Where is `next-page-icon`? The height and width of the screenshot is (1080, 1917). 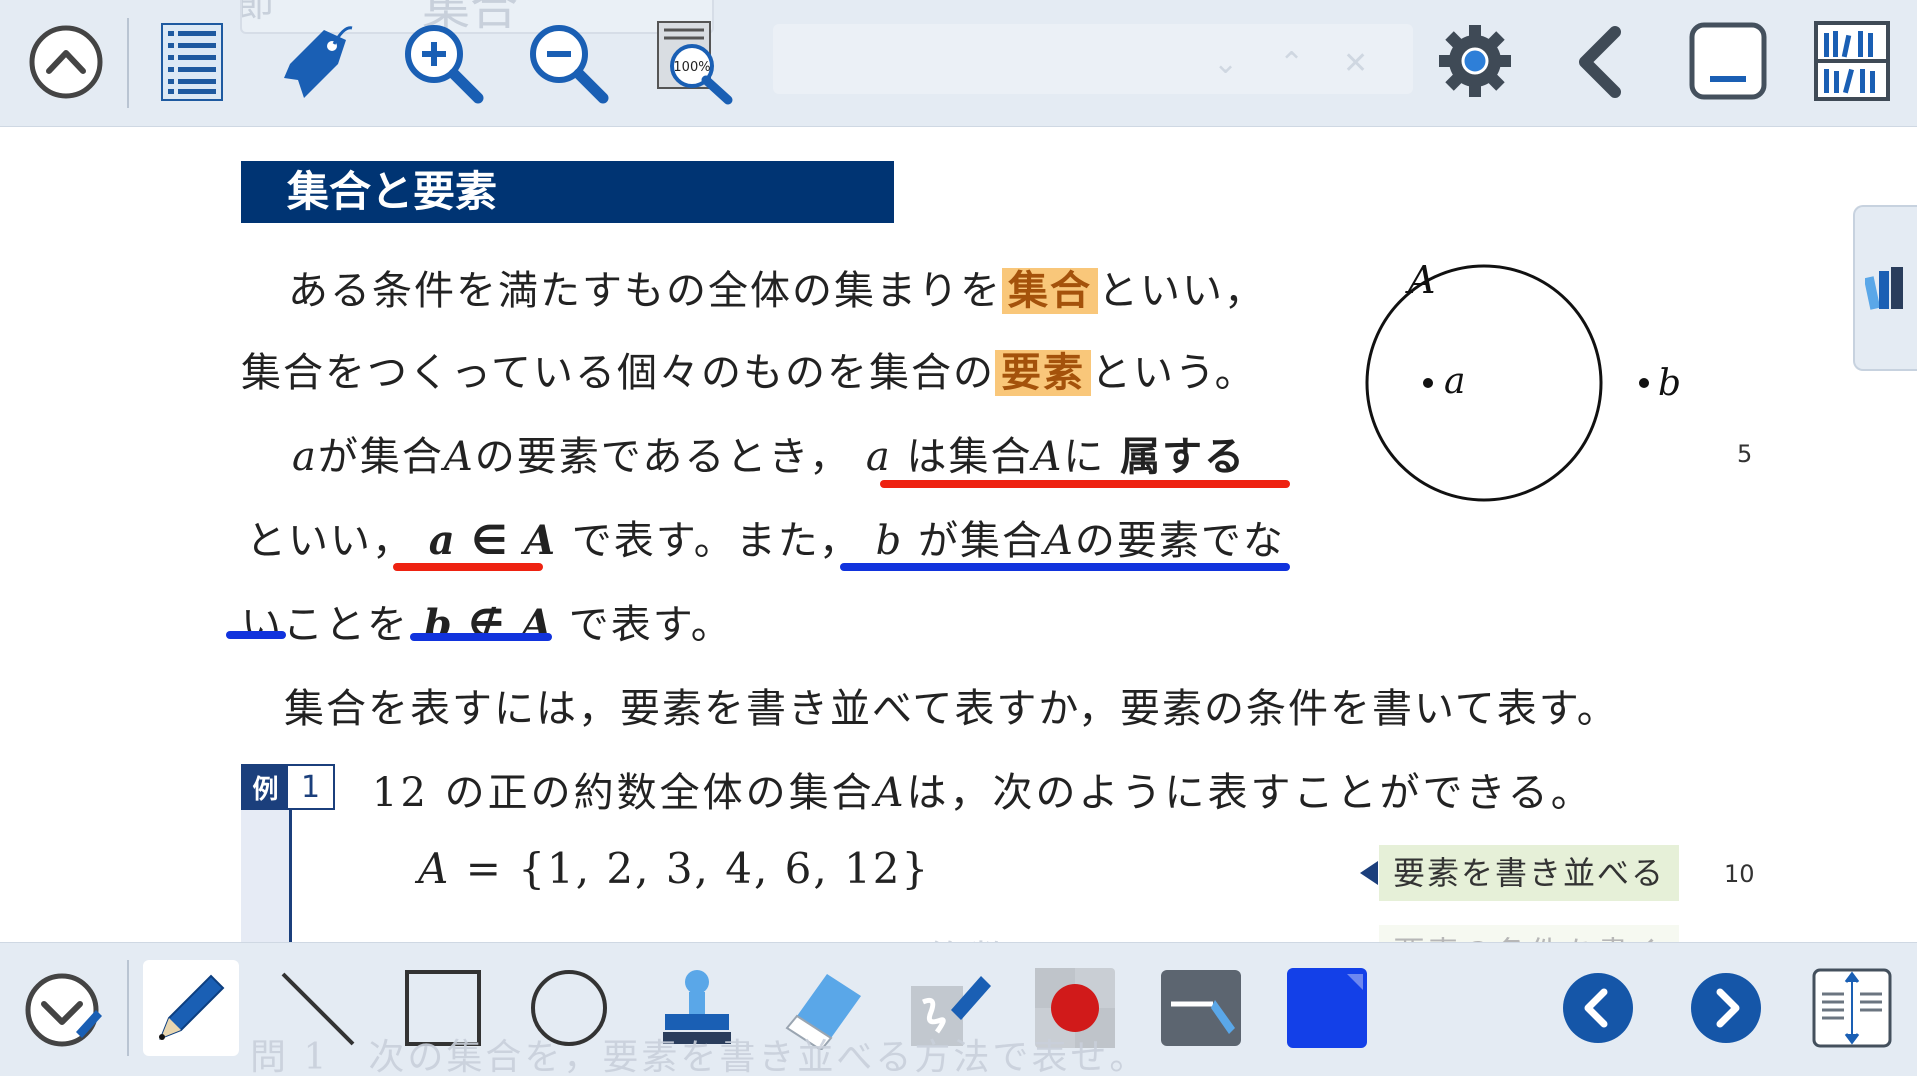
next-page-icon is located at coordinates (1726, 1008).